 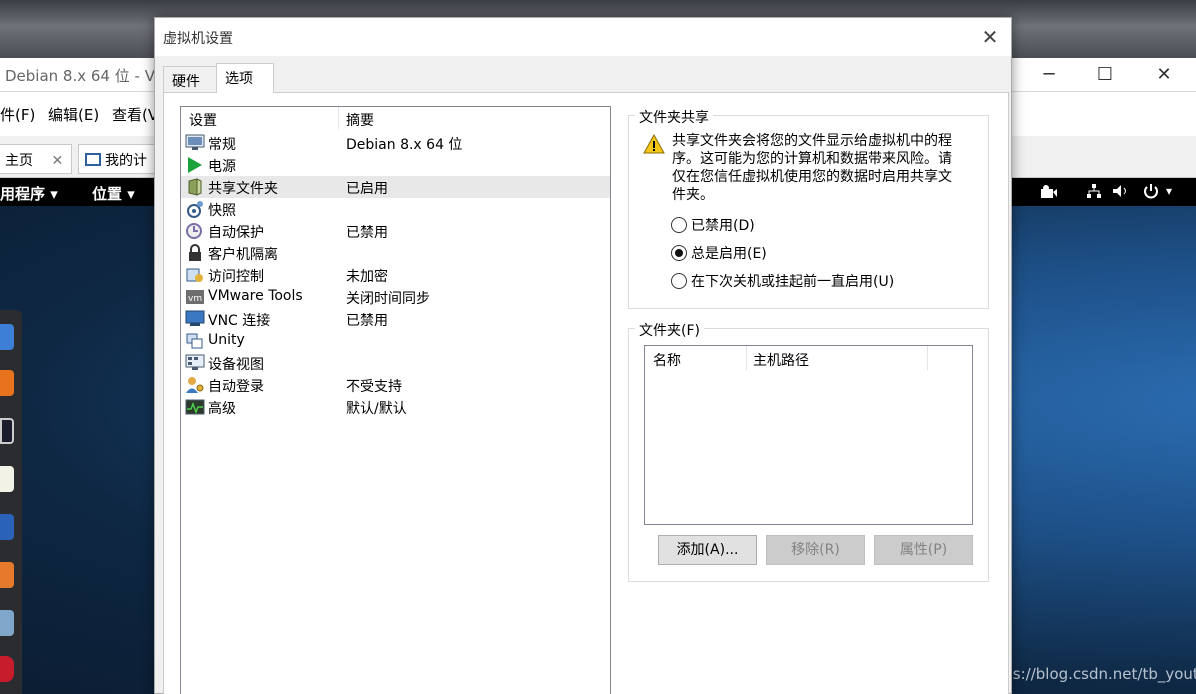 I want to click on settings-row-summary: 已禁用, so click(x=367, y=233).